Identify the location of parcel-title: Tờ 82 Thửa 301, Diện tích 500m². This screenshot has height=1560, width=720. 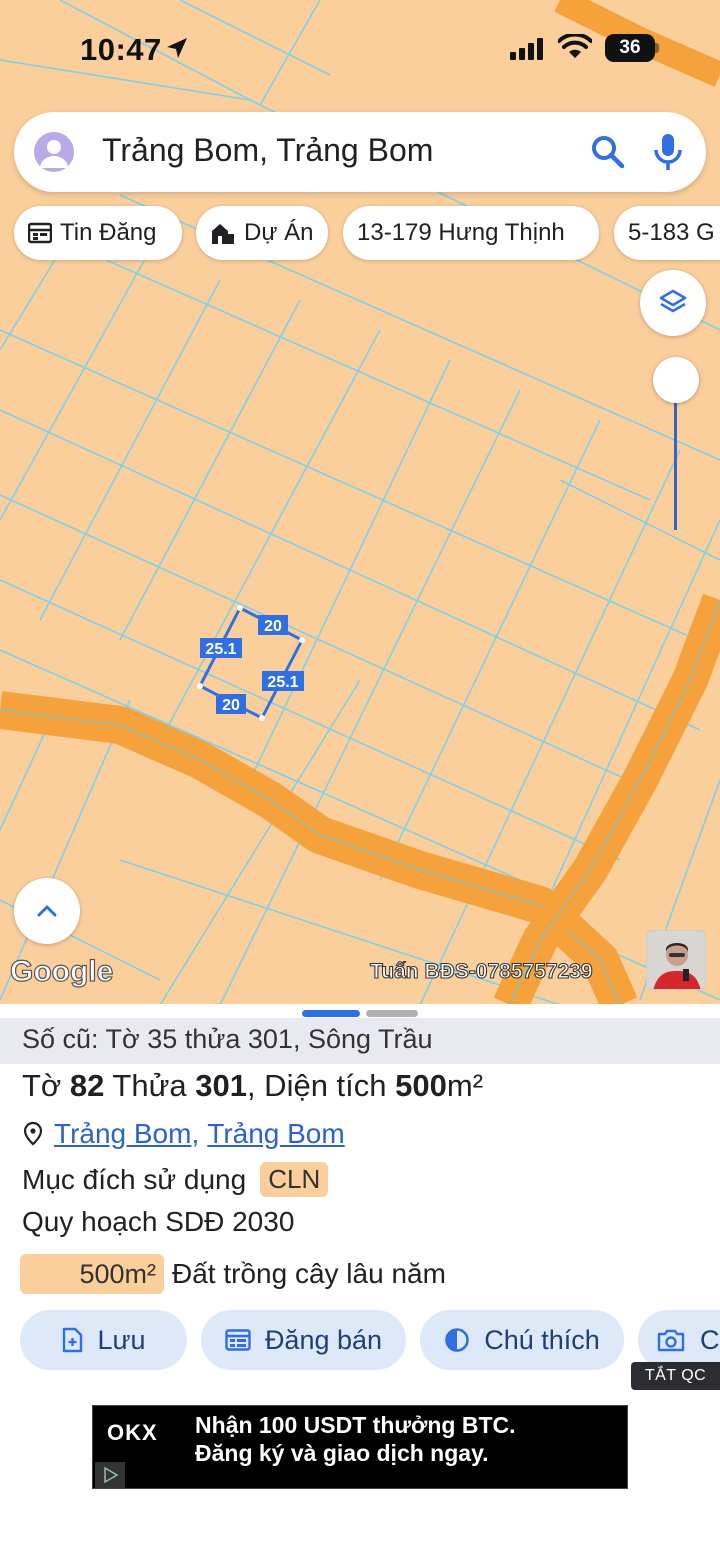
(252, 1086).